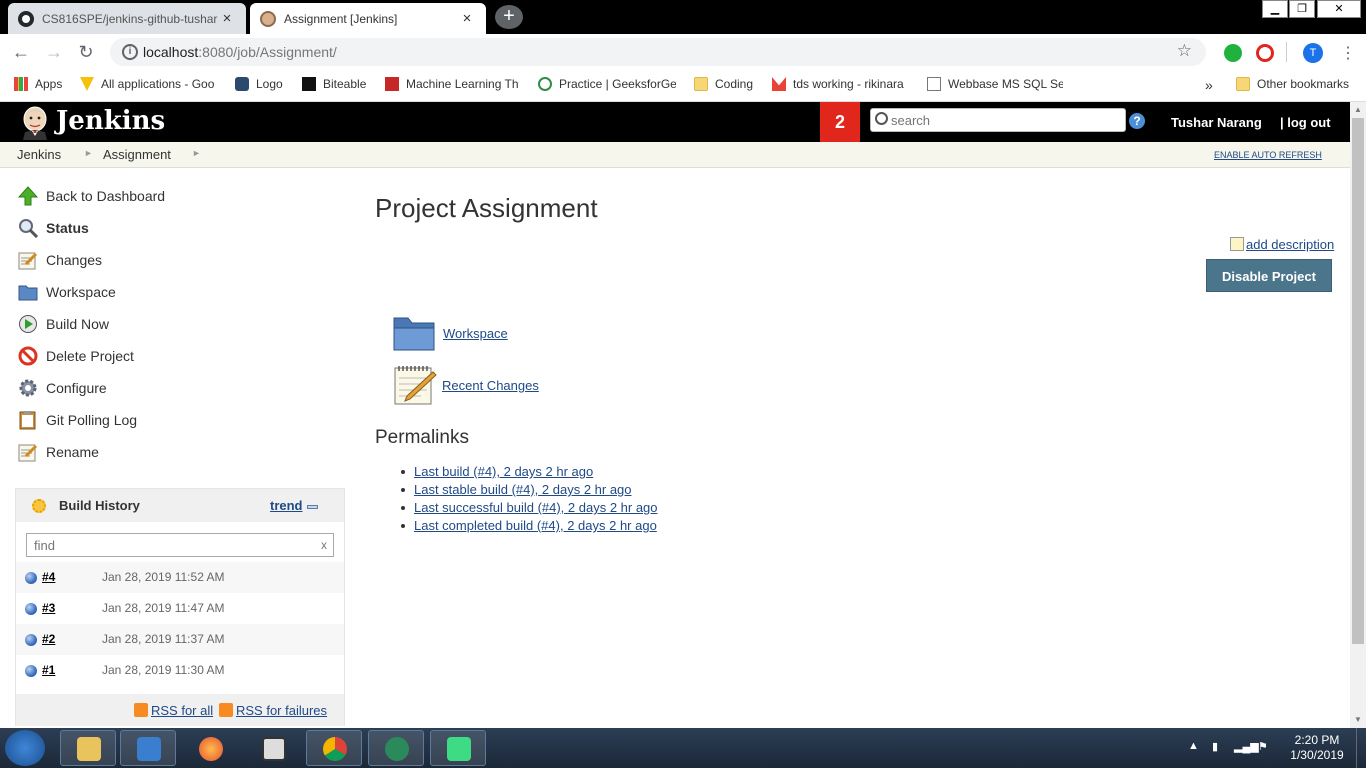 This screenshot has width=1366, height=768. Describe the element at coordinates (1193, 746) in the screenshot. I see `show-hidden-icons: ▲` at that location.